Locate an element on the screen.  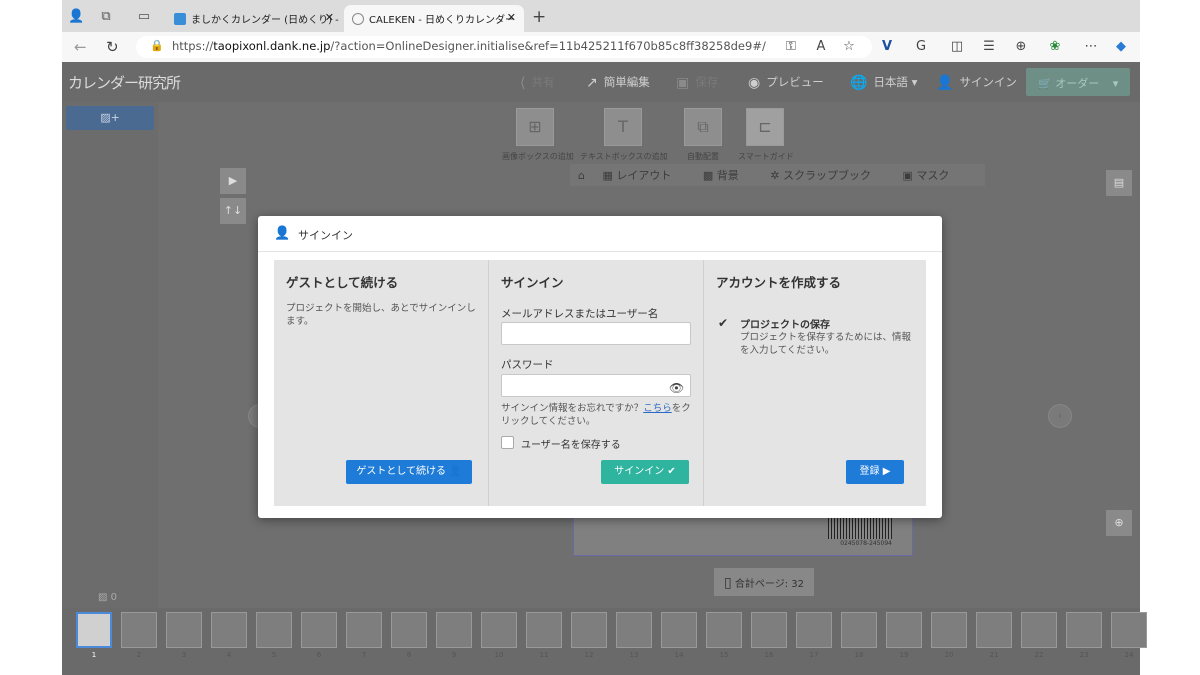
performance-icon: ❀ is located at coordinates (1055, 47).